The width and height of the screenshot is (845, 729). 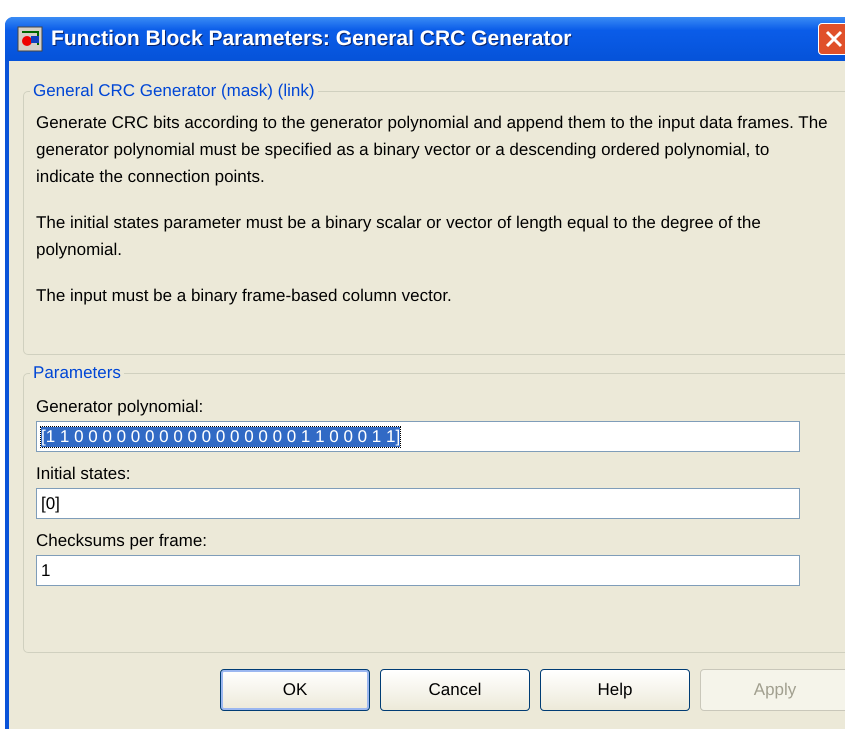 What do you see at coordinates (418, 503) in the screenshot?
I see `input-field: [0]` at bounding box center [418, 503].